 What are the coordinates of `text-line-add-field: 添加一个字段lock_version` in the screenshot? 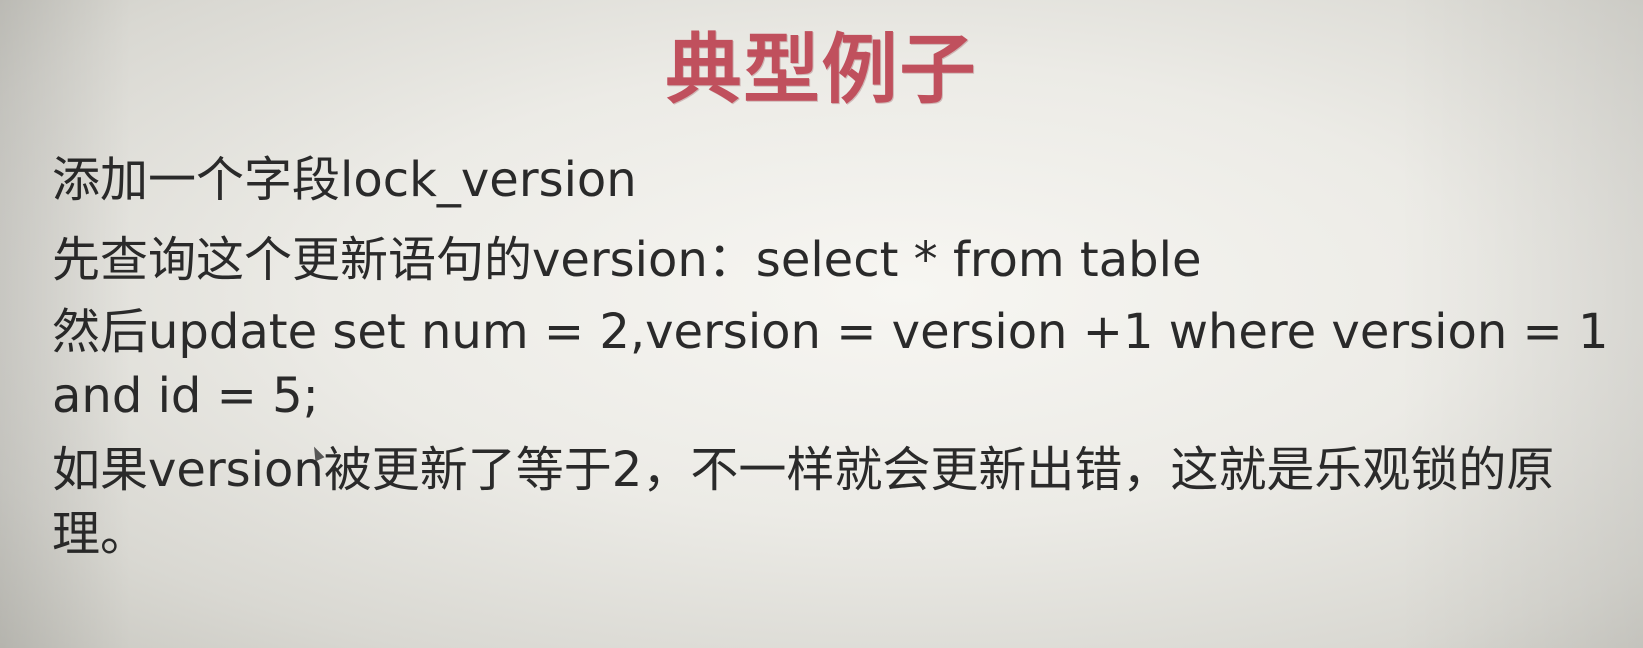 It's located at (344, 180).